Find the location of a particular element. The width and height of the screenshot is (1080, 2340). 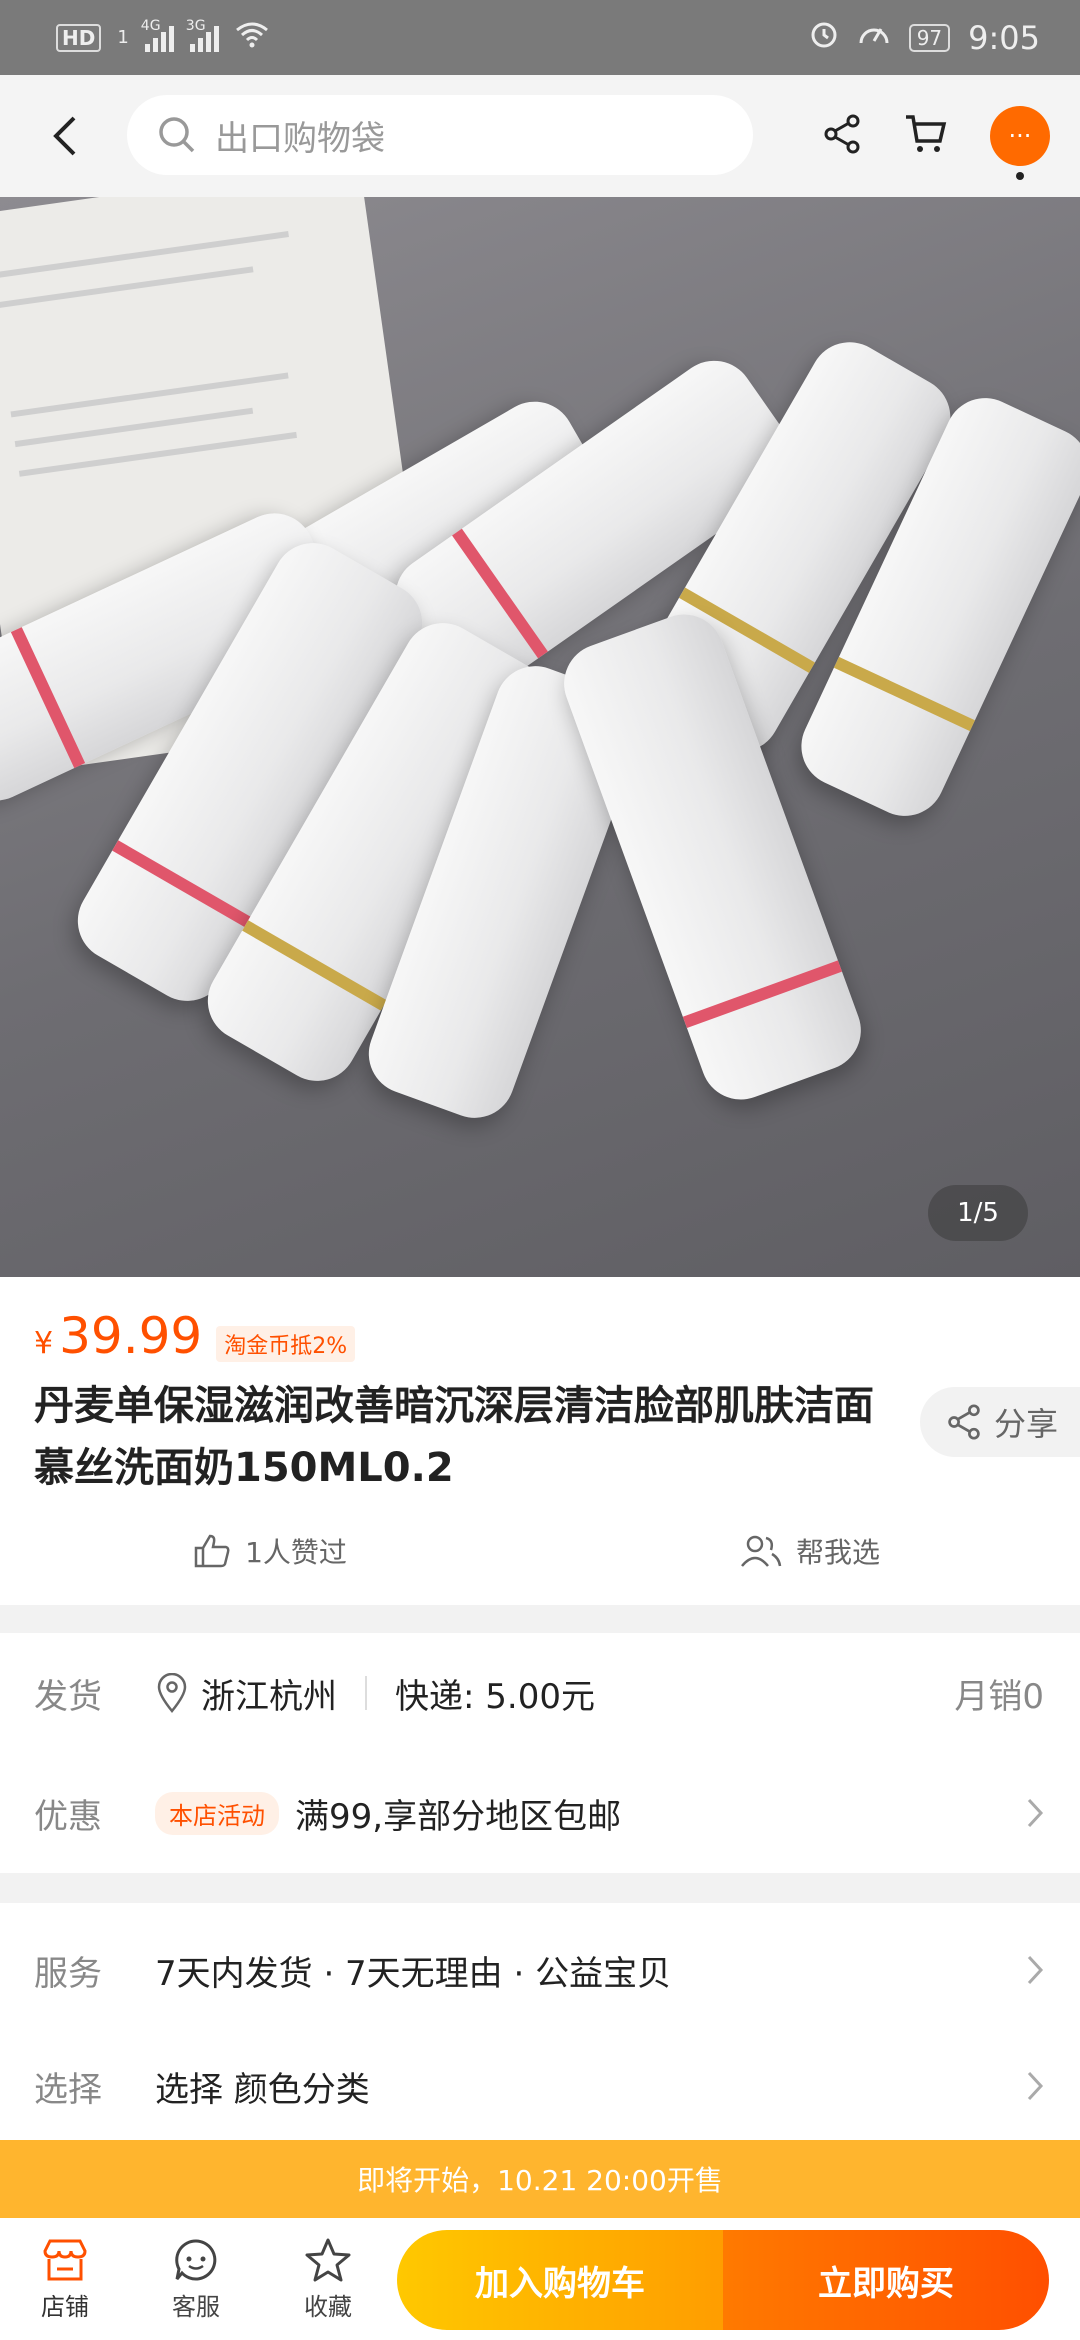

currency-symbol: ¥ is located at coordinates (44, 1343).